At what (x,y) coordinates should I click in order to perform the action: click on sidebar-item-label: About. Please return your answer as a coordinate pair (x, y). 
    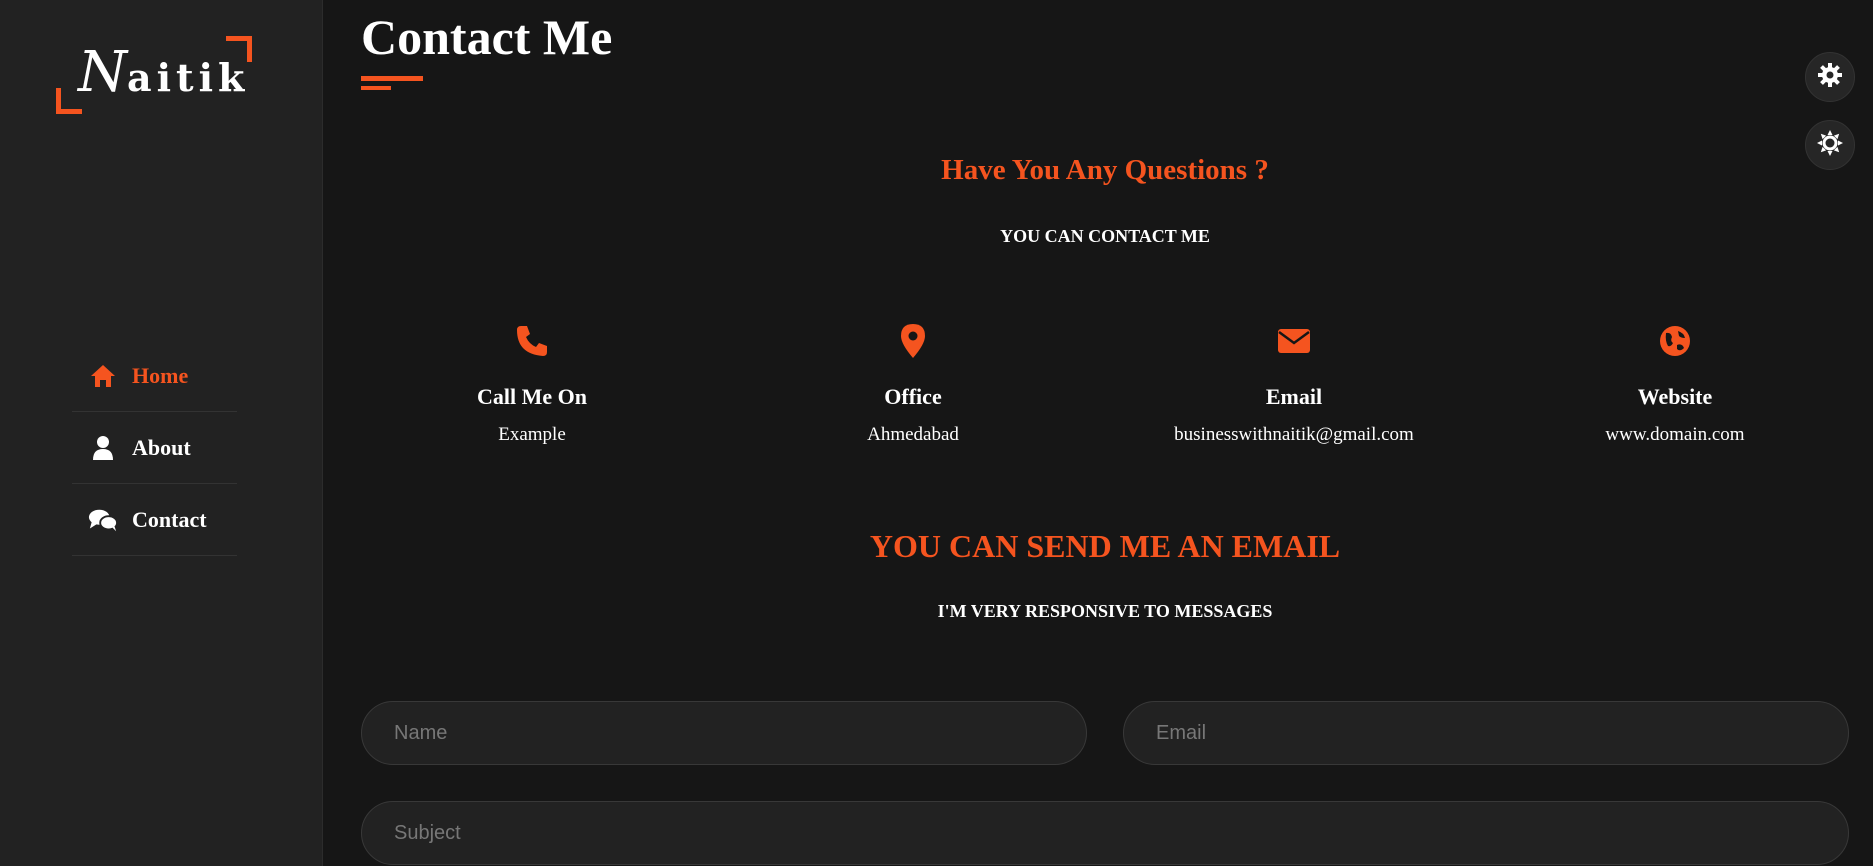
    Looking at the image, I should click on (161, 447).